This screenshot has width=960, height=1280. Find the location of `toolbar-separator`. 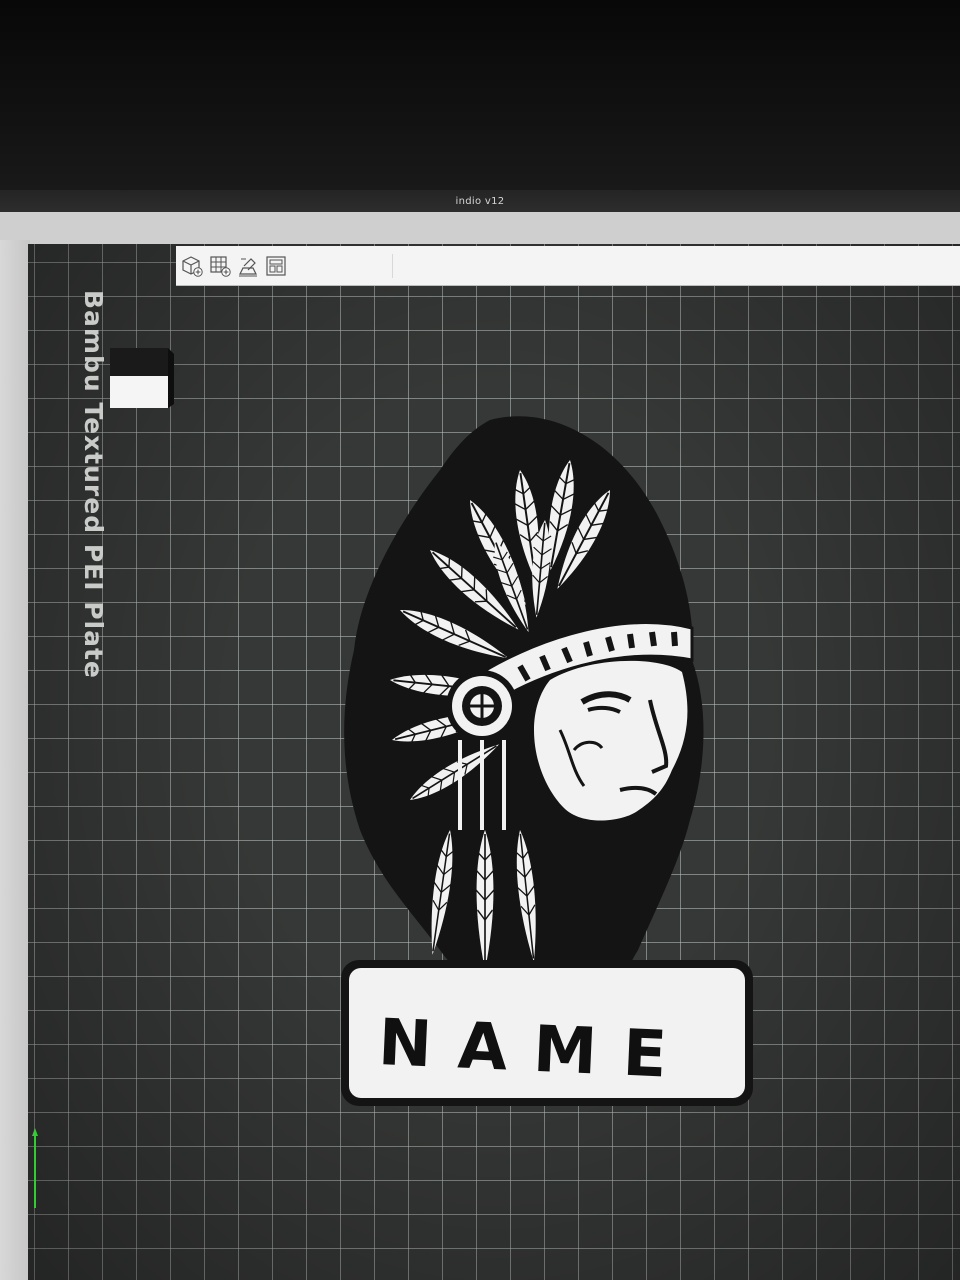

toolbar-separator is located at coordinates (392, 265).